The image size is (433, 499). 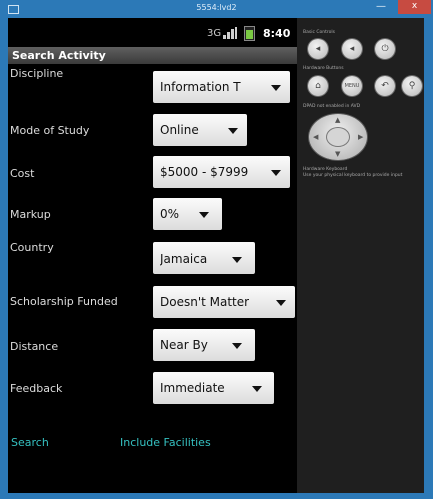 I want to click on discipline-label: Discipline, so click(x=37, y=73).